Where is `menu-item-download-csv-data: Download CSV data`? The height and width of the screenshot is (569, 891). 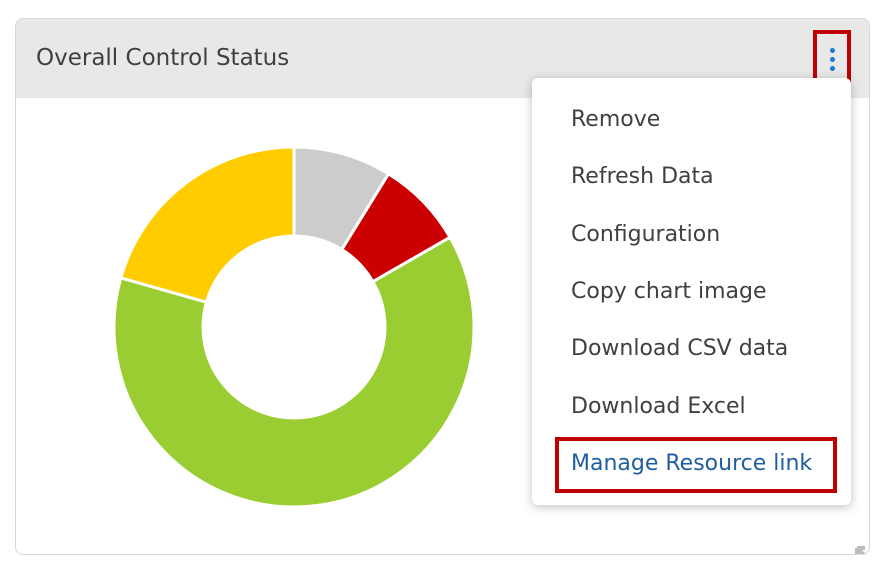
menu-item-download-csv-data: Download CSV data is located at coordinates (679, 348).